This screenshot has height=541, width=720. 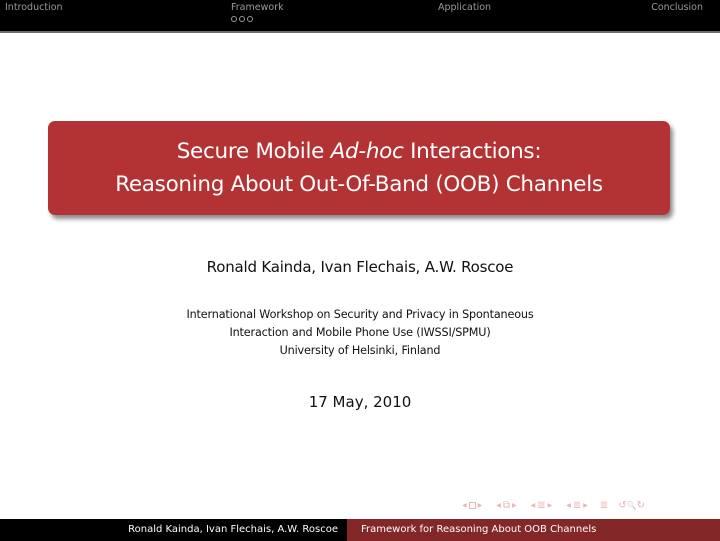 What do you see at coordinates (464, 7) in the screenshot?
I see `nav-section-application: Application` at bounding box center [464, 7].